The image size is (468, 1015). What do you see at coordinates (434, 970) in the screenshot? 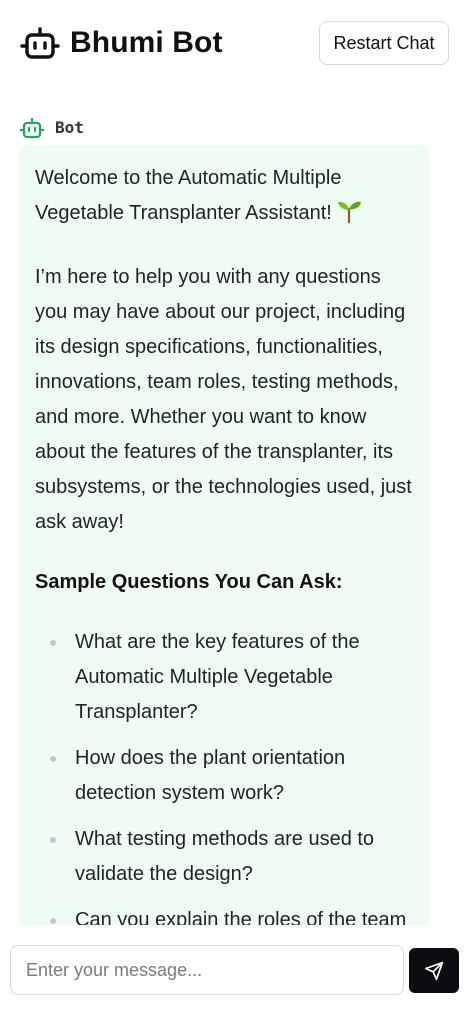
I see `send-button` at bounding box center [434, 970].